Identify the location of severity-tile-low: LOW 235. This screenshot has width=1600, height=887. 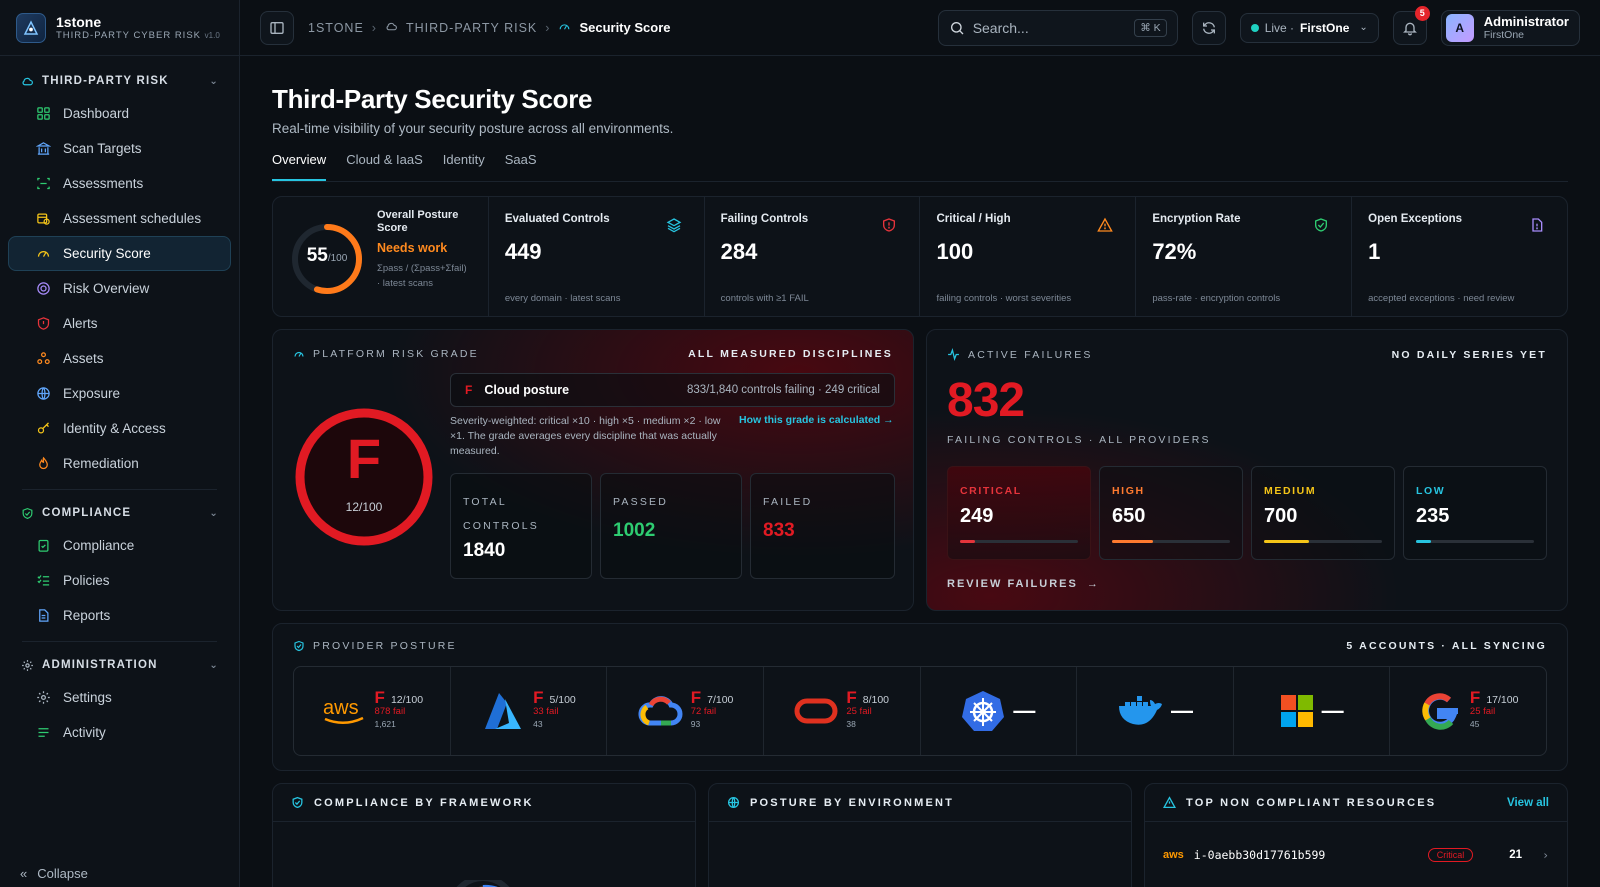
(1475, 513).